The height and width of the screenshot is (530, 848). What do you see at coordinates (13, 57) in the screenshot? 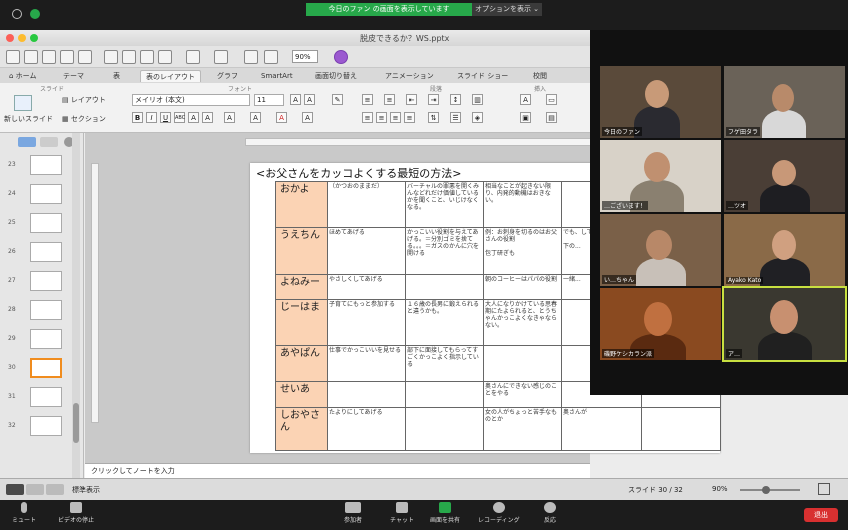
I see `new-document-icon` at bounding box center [13, 57].